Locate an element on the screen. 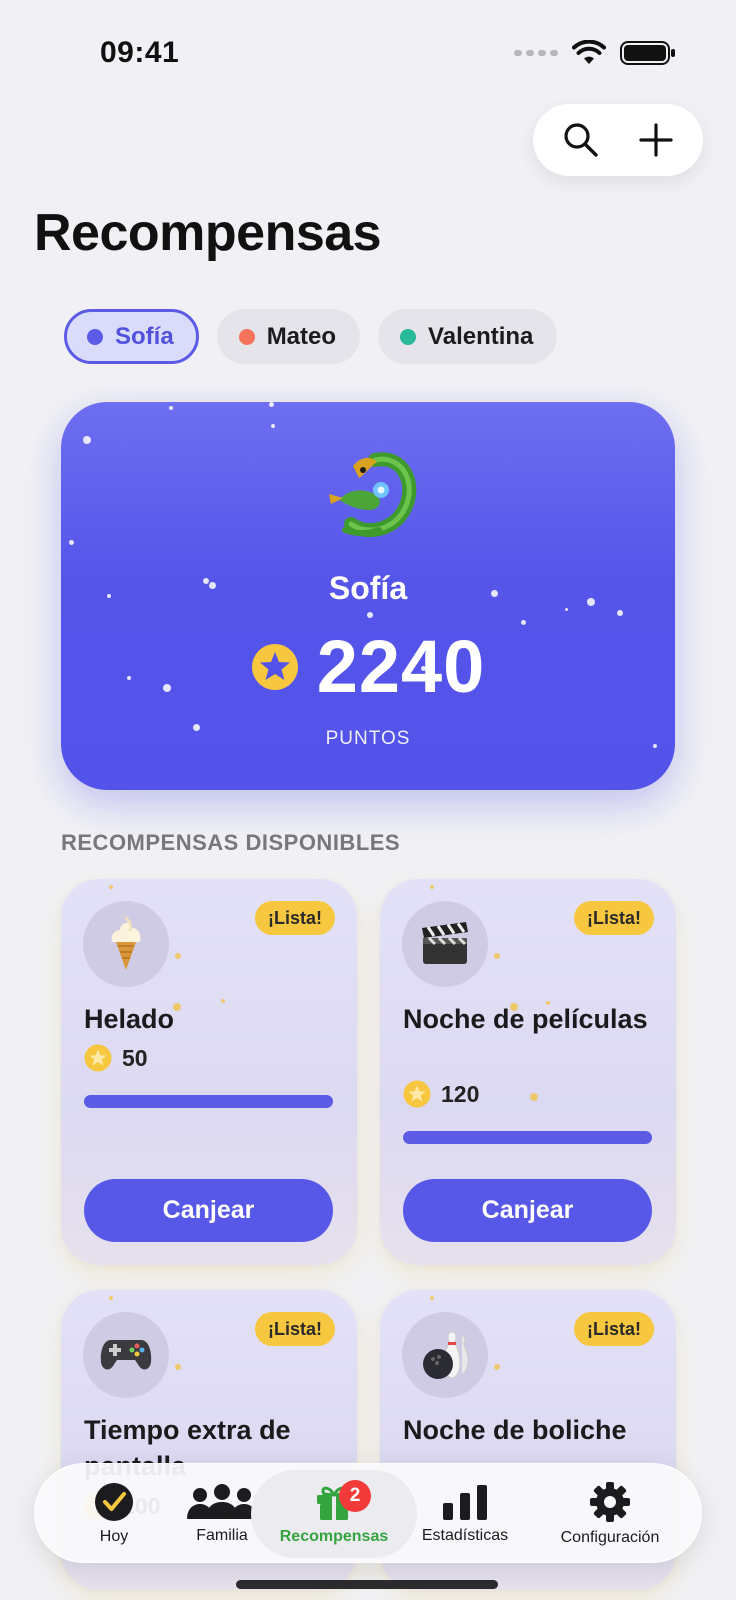  child-chip-label: Sofía is located at coordinates (144, 336).